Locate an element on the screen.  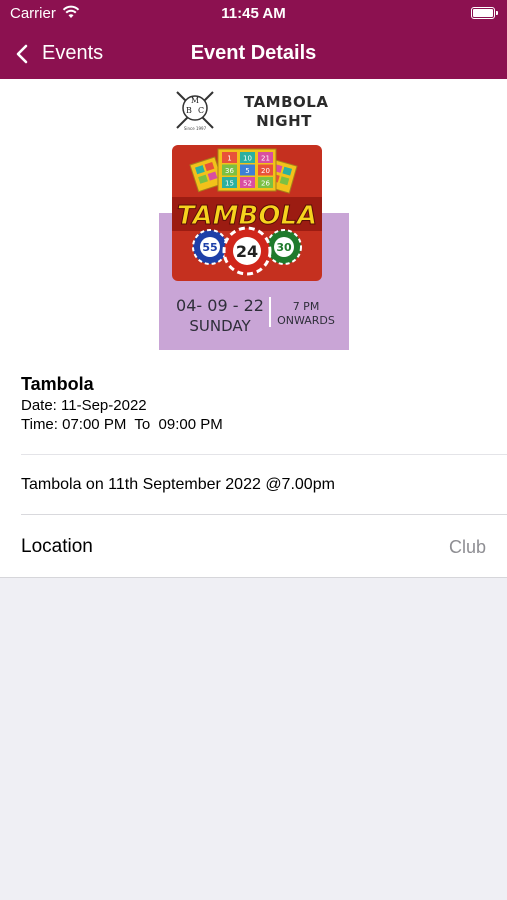
clock: 11:45 AM is located at coordinates (253, 13).